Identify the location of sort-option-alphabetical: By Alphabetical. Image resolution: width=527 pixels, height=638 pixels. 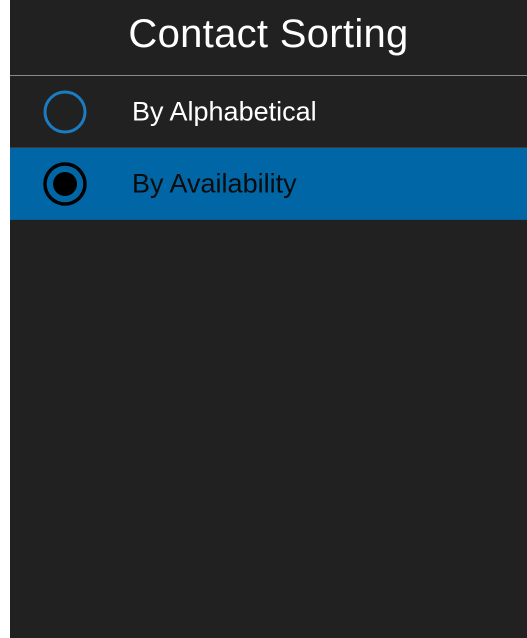
(268, 112).